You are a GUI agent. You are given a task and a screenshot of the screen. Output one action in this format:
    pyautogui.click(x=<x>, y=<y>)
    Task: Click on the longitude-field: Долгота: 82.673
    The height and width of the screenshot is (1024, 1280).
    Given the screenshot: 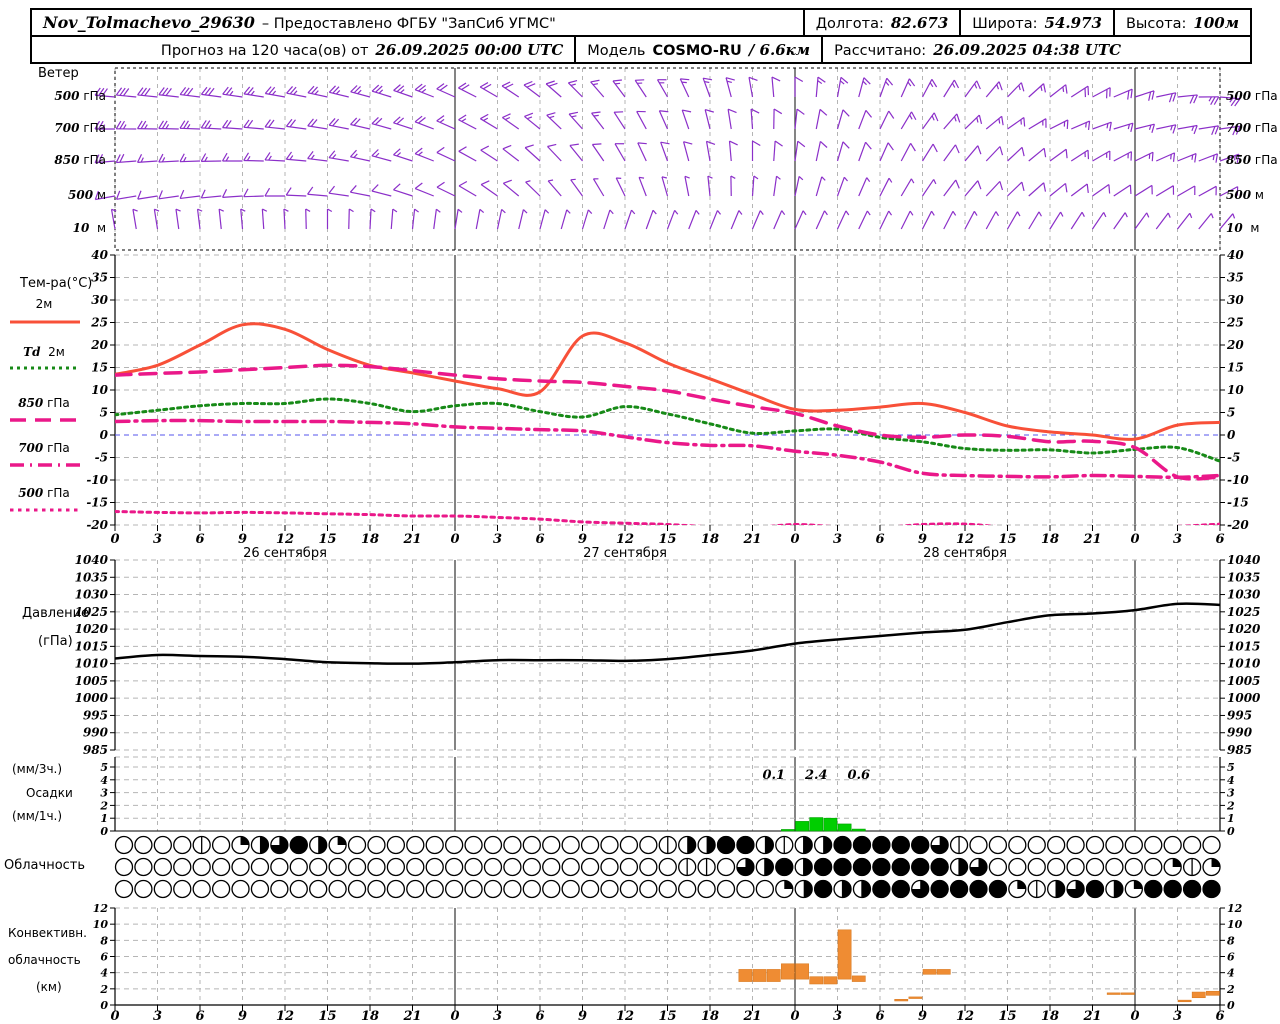 What is the action you would take?
    pyautogui.click(x=882, y=23)
    